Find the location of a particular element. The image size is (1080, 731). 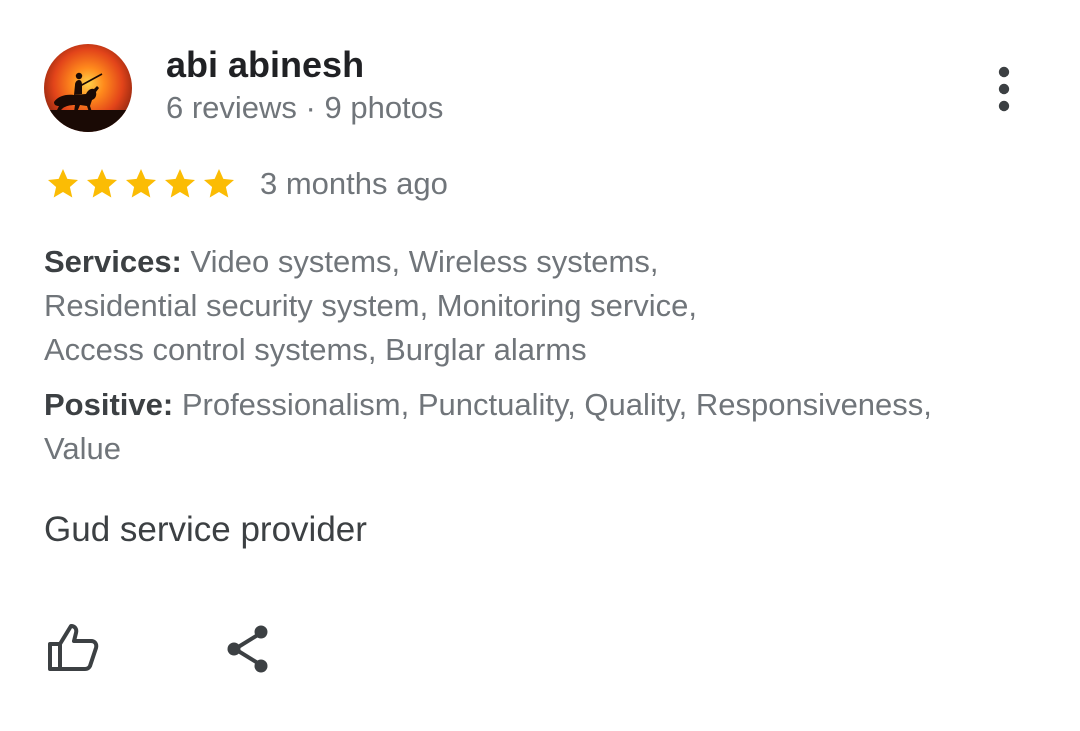

like-button is located at coordinates (73, 648).